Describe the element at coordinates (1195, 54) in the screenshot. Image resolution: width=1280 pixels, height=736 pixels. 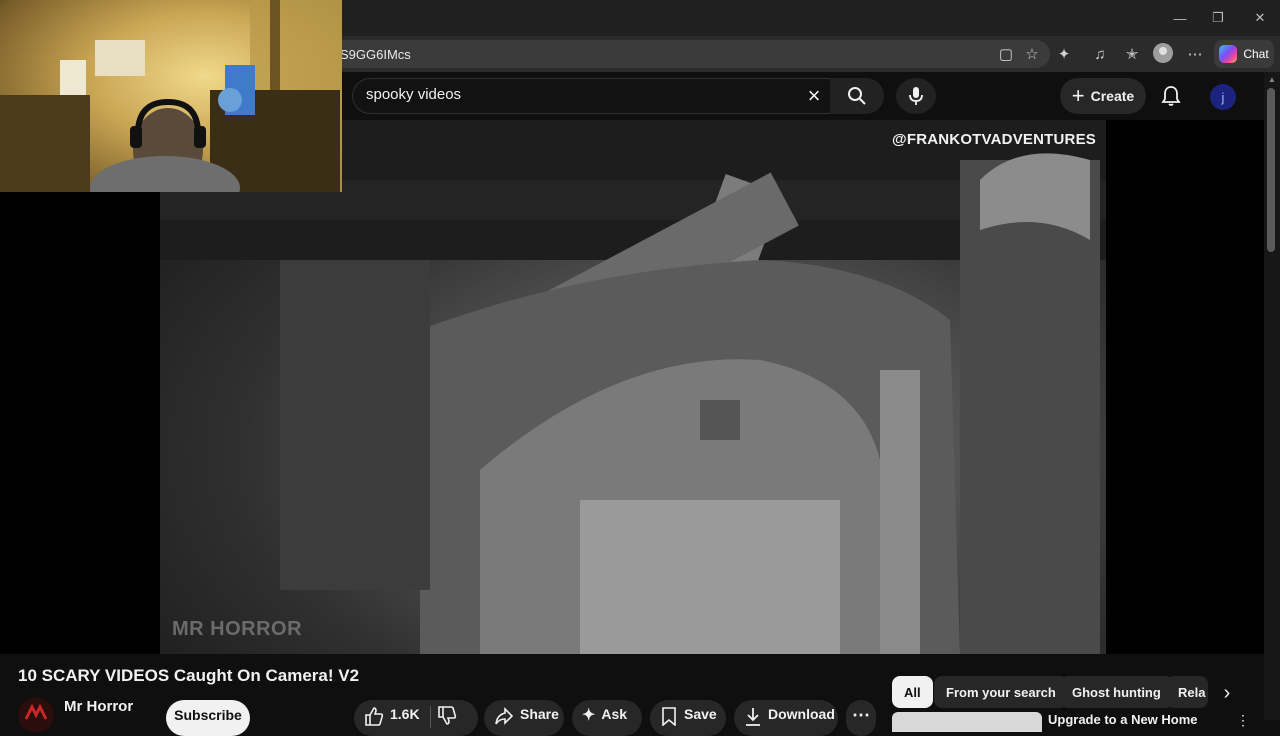
I see `more-menu-icon: ⋯` at that location.